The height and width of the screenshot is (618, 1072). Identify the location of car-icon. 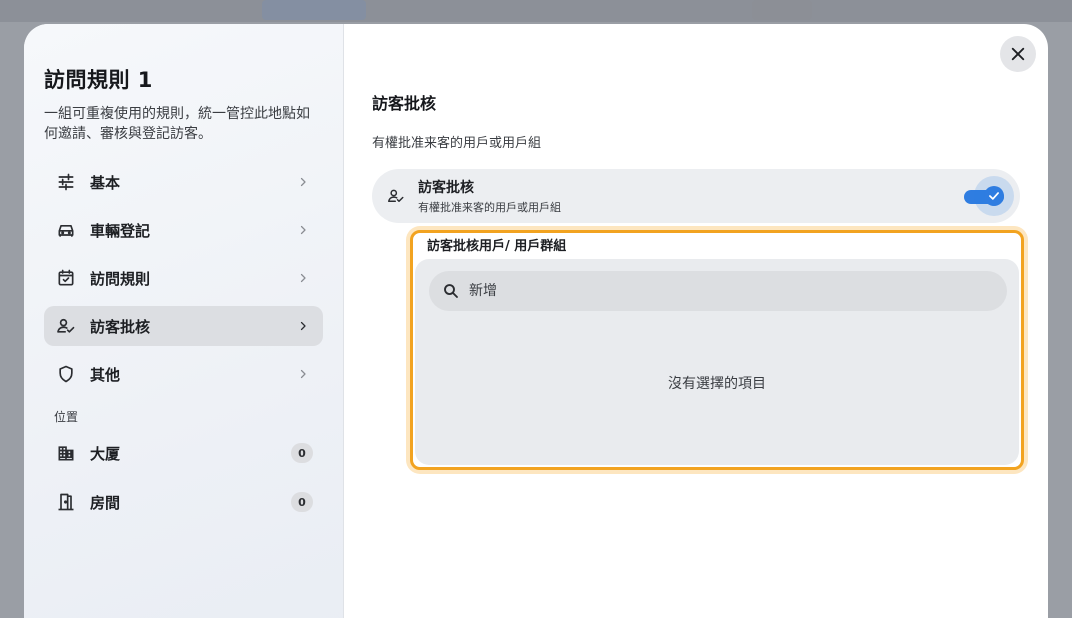
(66, 230).